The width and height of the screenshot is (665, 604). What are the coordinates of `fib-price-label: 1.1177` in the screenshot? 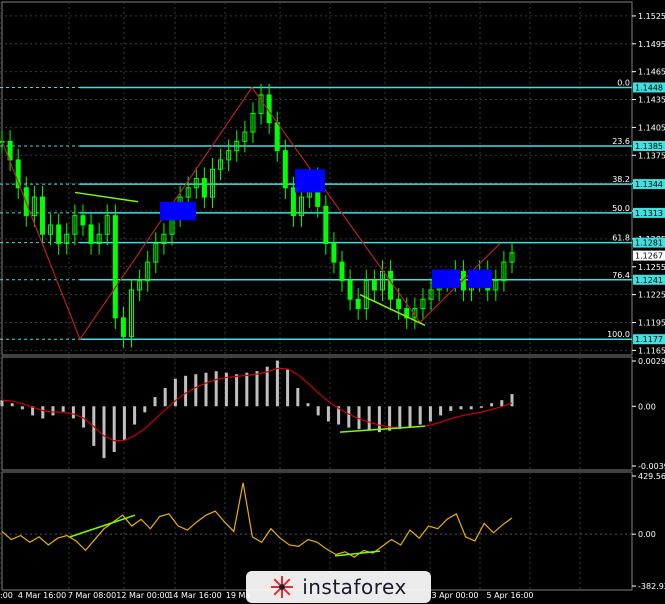 It's located at (649, 339).